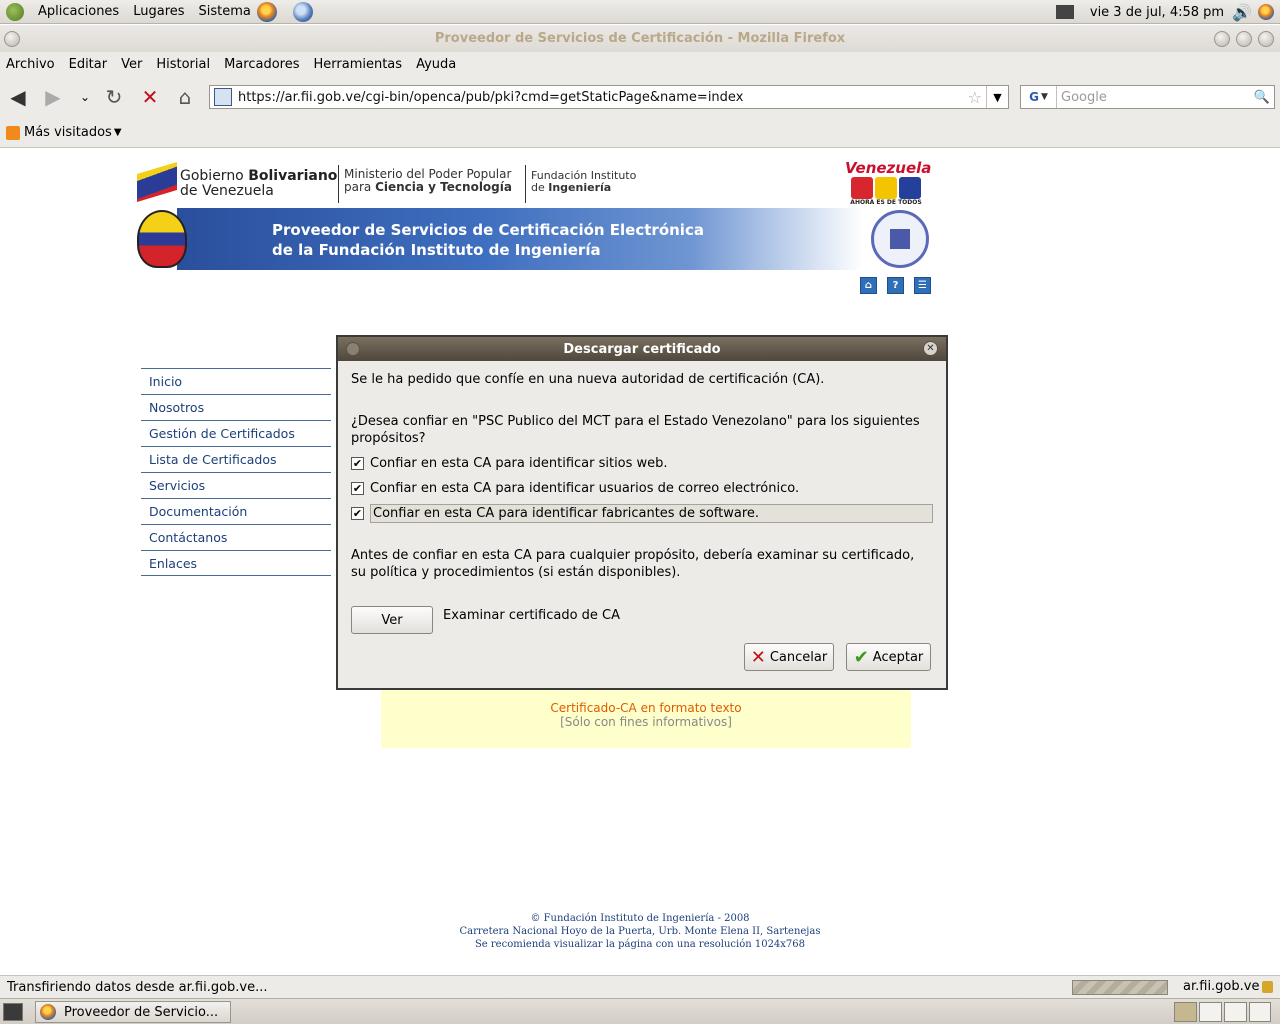  Describe the element at coordinates (85, 97) in the screenshot. I see `history-dropdown-icon: ⌄` at that location.